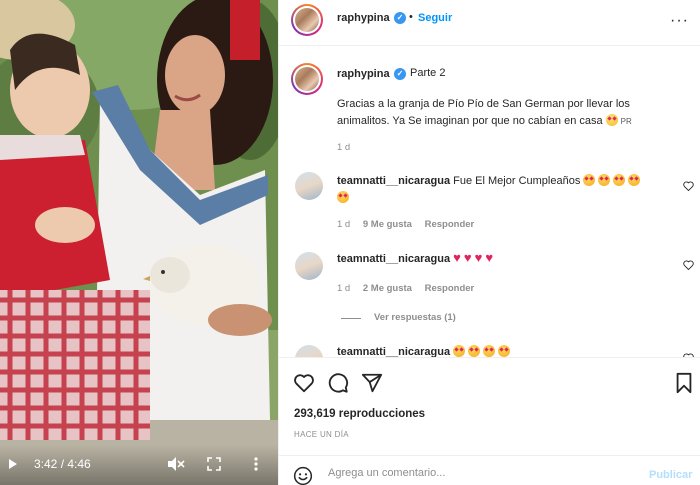 The width and height of the screenshot is (700, 485). What do you see at coordinates (321, 434) in the screenshot?
I see `post-date: HACE UN DÍA` at bounding box center [321, 434].